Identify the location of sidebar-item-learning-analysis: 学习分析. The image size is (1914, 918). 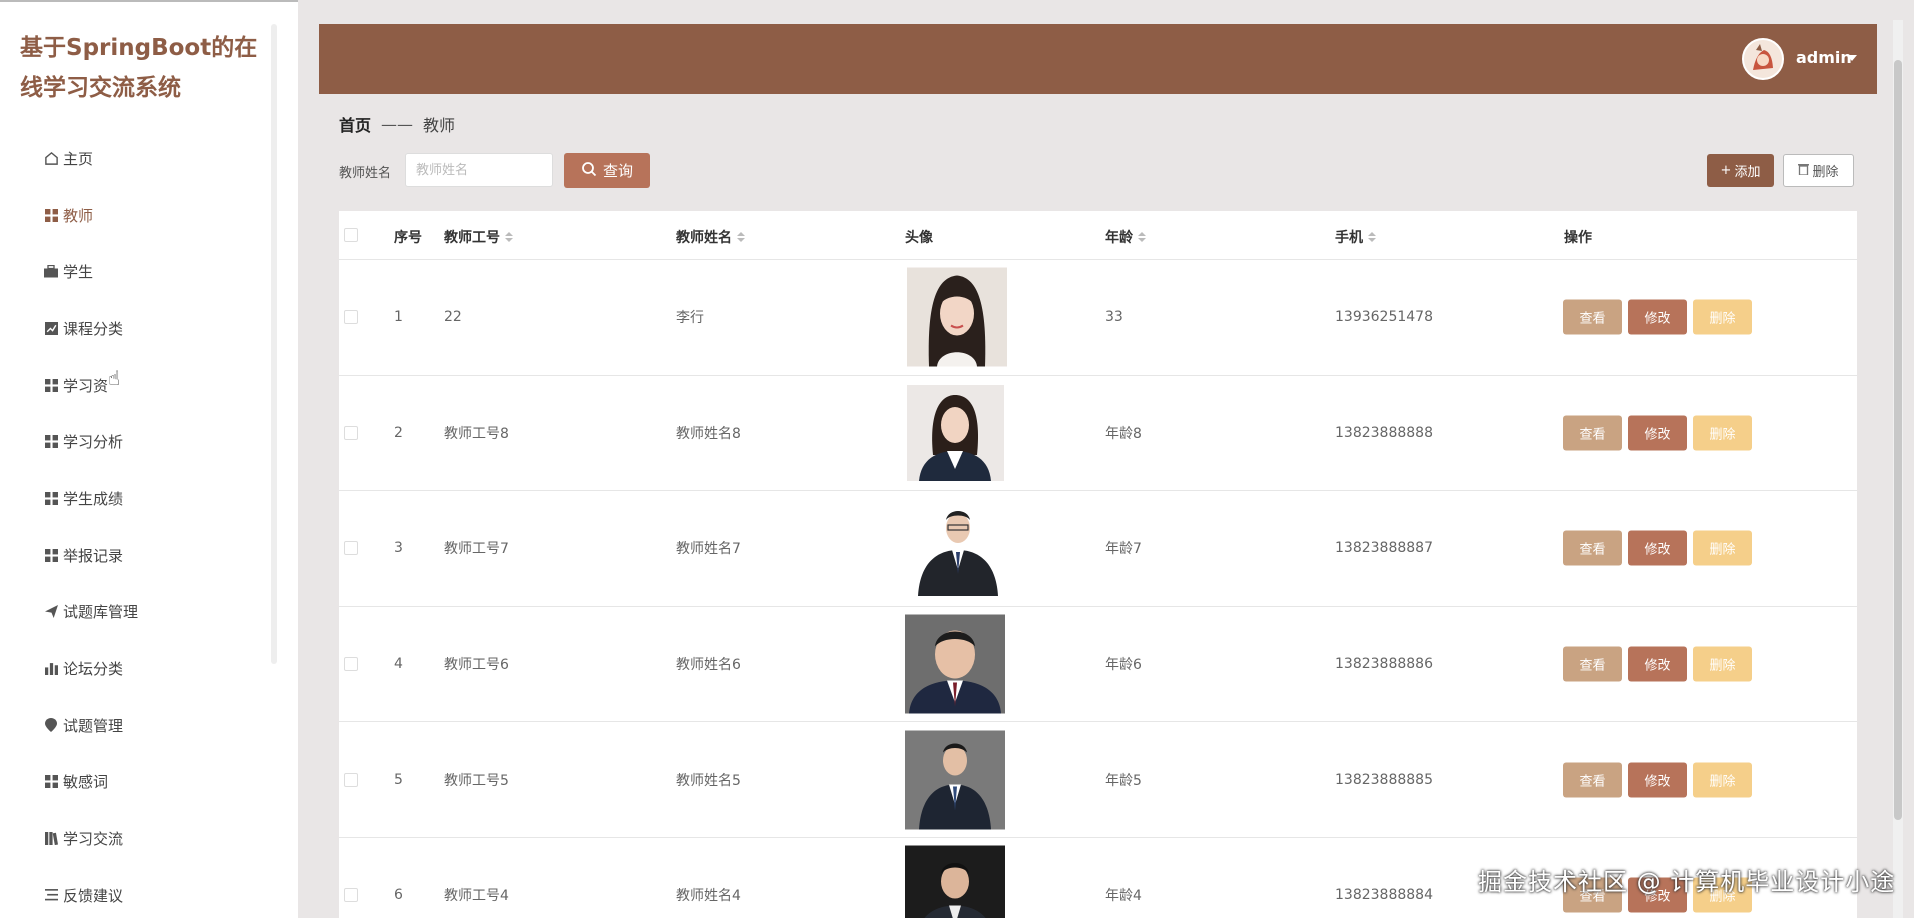
(135, 441).